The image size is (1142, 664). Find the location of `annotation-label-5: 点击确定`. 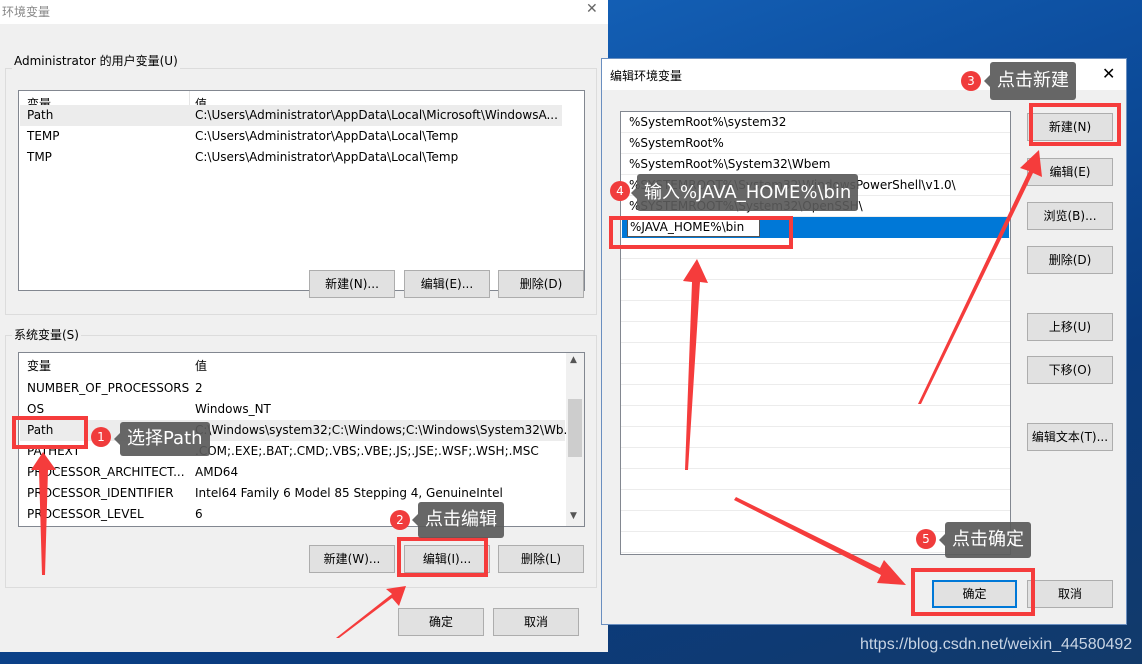

annotation-label-5: 点击确定 is located at coordinates (985, 540).